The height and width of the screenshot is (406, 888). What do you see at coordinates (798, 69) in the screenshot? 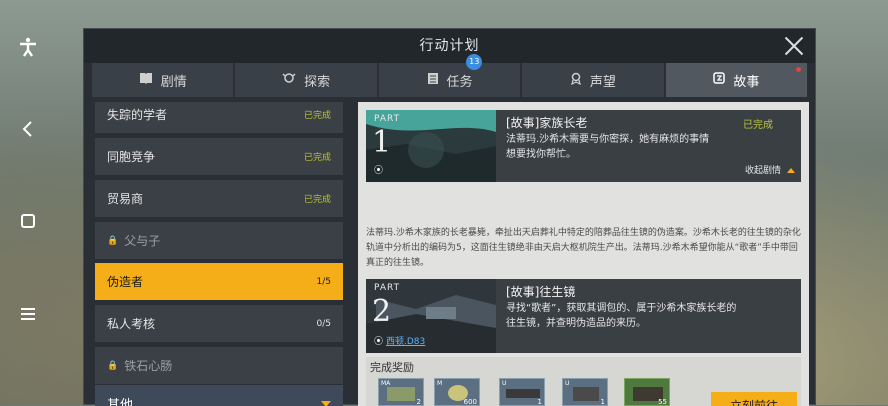
I see `new-indicator-dot` at bounding box center [798, 69].